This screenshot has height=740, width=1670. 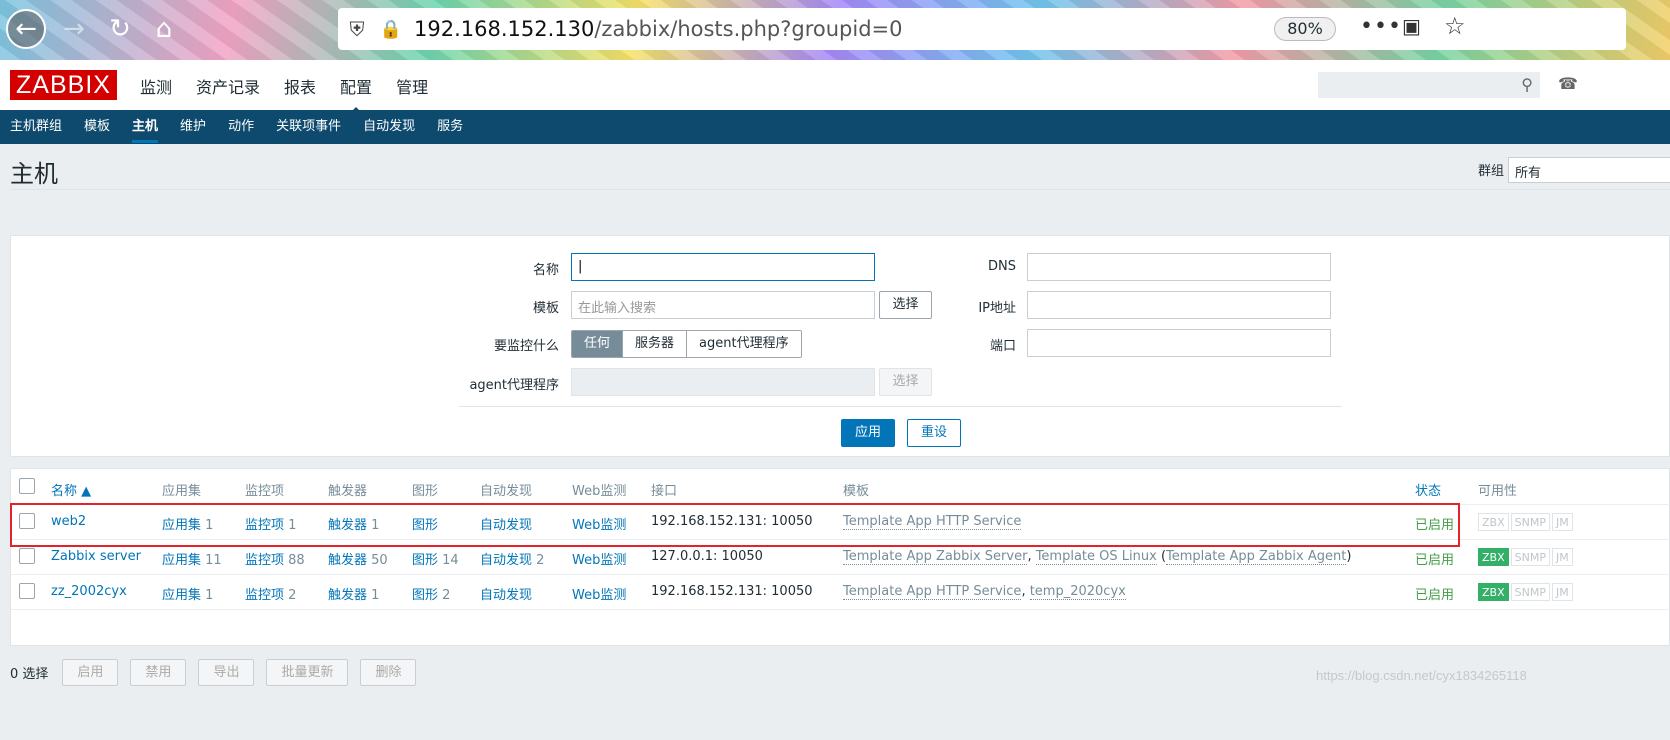 What do you see at coordinates (935, 557) in the screenshot?
I see `template-link: Template App Zabbix Server` at bounding box center [935, 557].